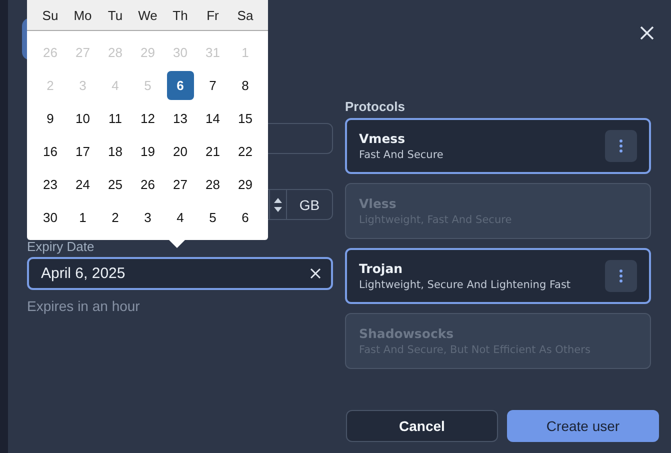  I want to click on calendar-day: 21, so click(213, 151).